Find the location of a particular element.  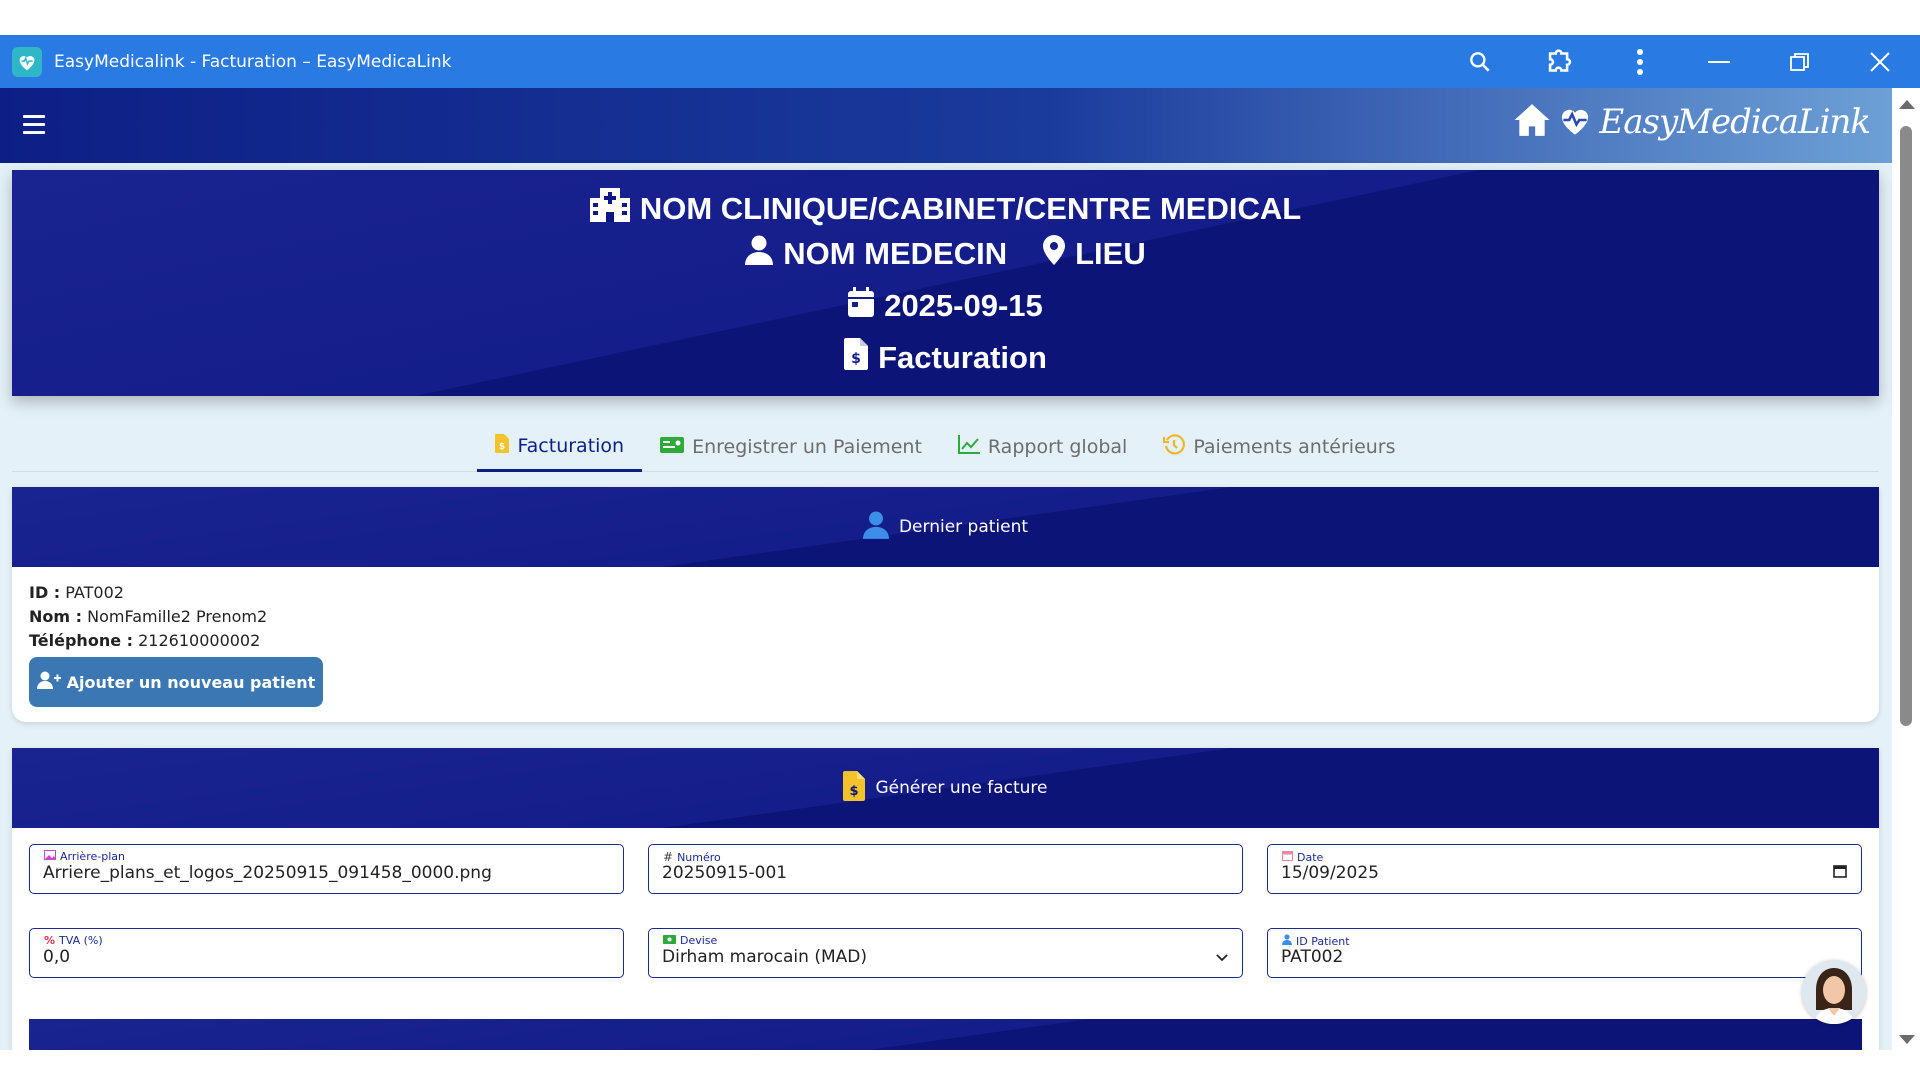

patient-id-line: ID : PAT002 is located at coordinates (76, 592).